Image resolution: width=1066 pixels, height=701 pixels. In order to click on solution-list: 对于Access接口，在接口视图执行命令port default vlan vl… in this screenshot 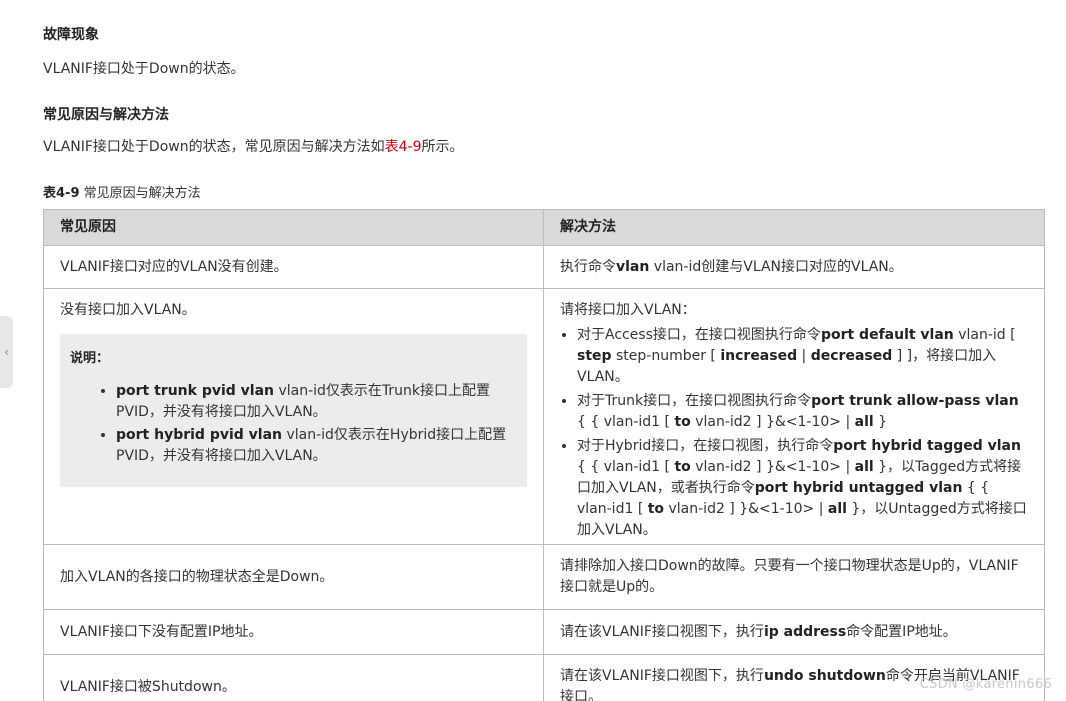, I will do `click(794, 433)`.